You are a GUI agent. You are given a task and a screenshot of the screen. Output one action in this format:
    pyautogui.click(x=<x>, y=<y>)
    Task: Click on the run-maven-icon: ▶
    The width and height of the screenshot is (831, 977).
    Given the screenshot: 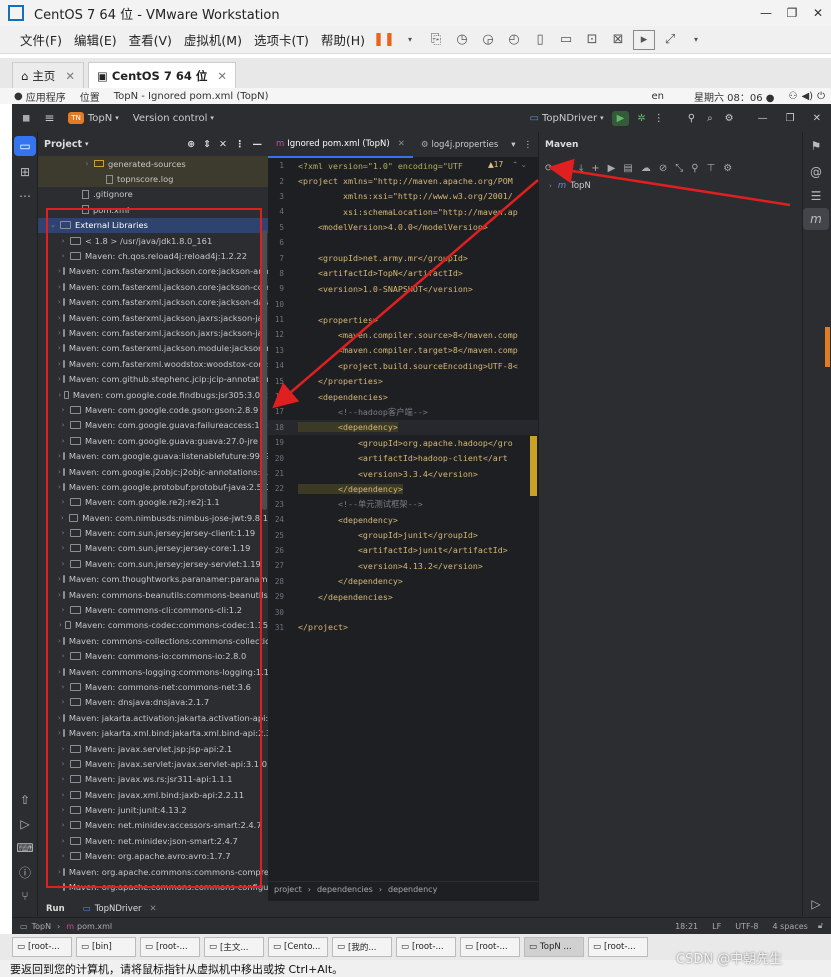 What is the action you would take?
    pyautogui.click(x=612, y=168)
    